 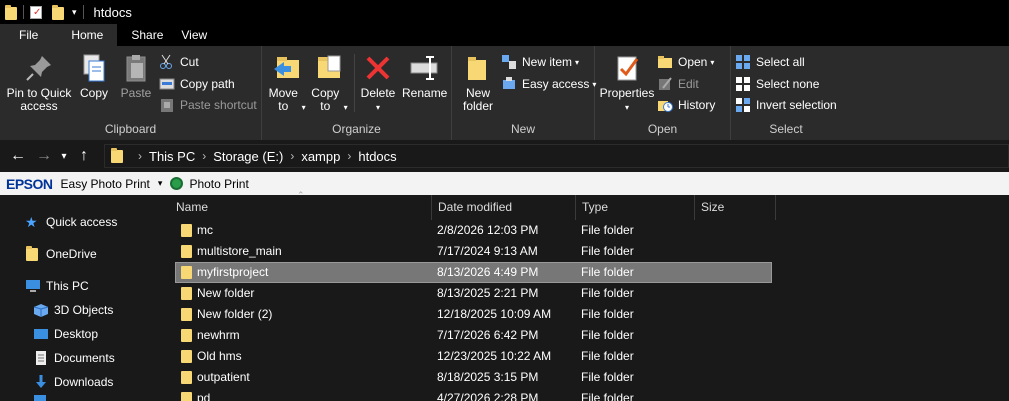 I want to click on select-group-label: Select, so click(x=786, y=129).